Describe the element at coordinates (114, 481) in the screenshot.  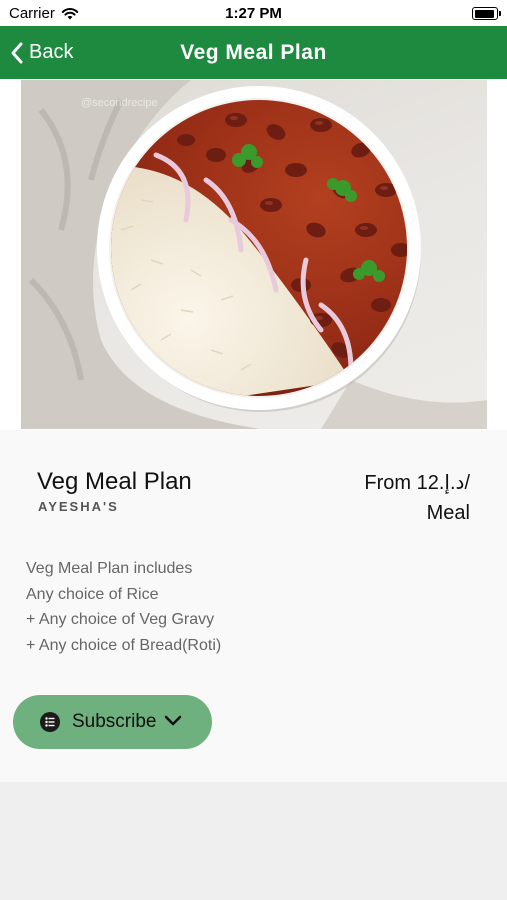
I see `plan-title: Veg Meal Plan` at that location.